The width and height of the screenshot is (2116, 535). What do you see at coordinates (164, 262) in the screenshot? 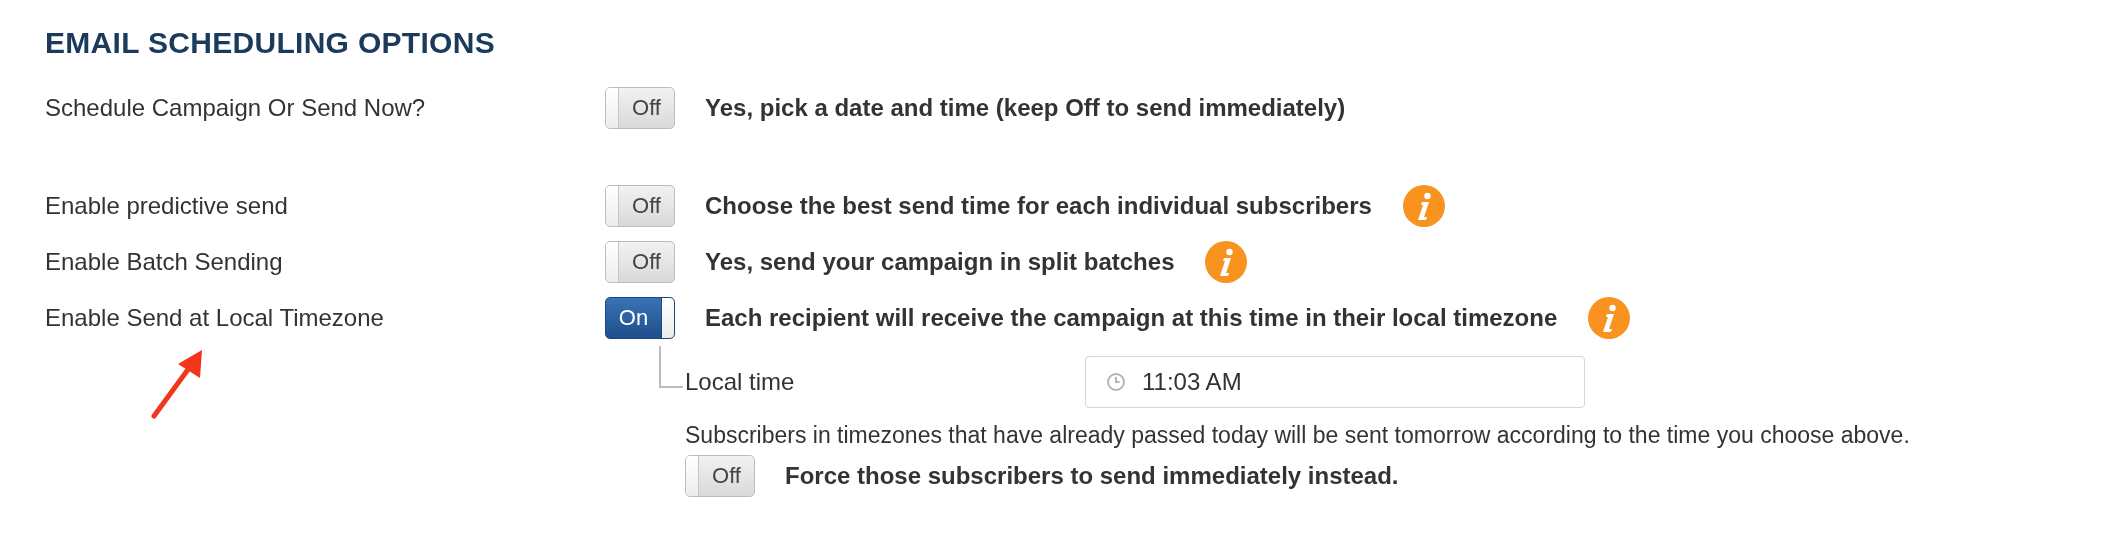
I see `option-label: Enable Batch Sending` at bounding box center [164, 262].